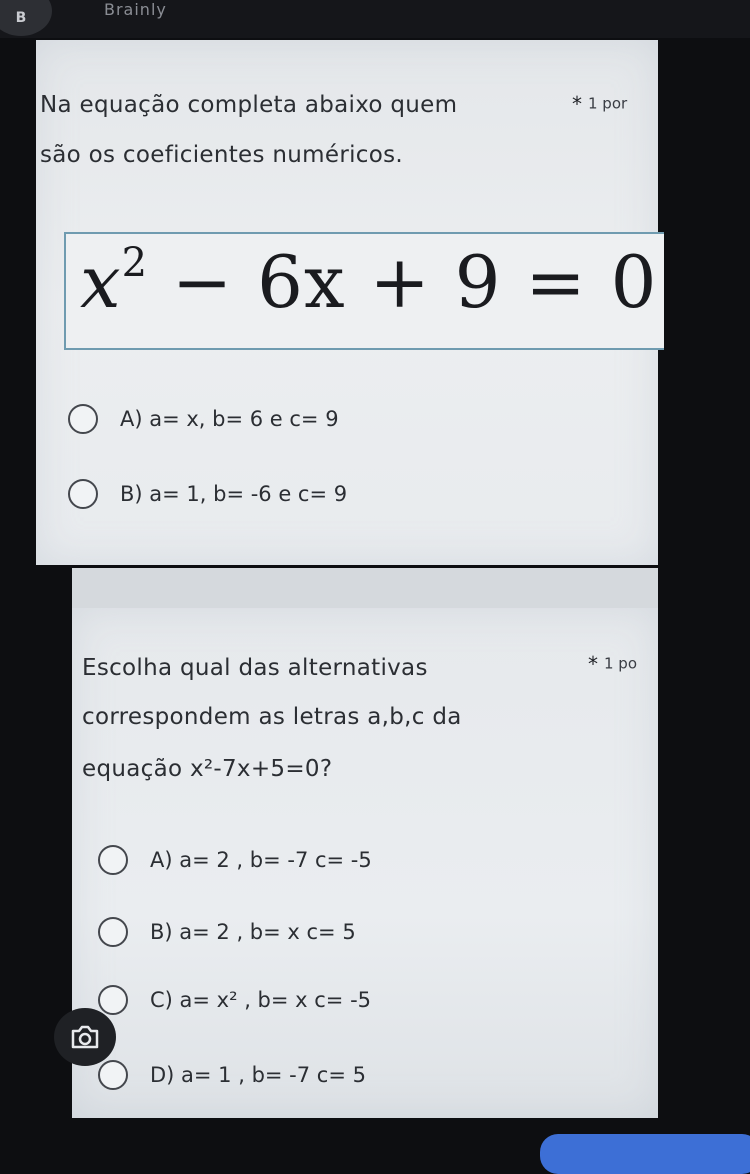  I want to click on app-logo: B, so click(26, 18).